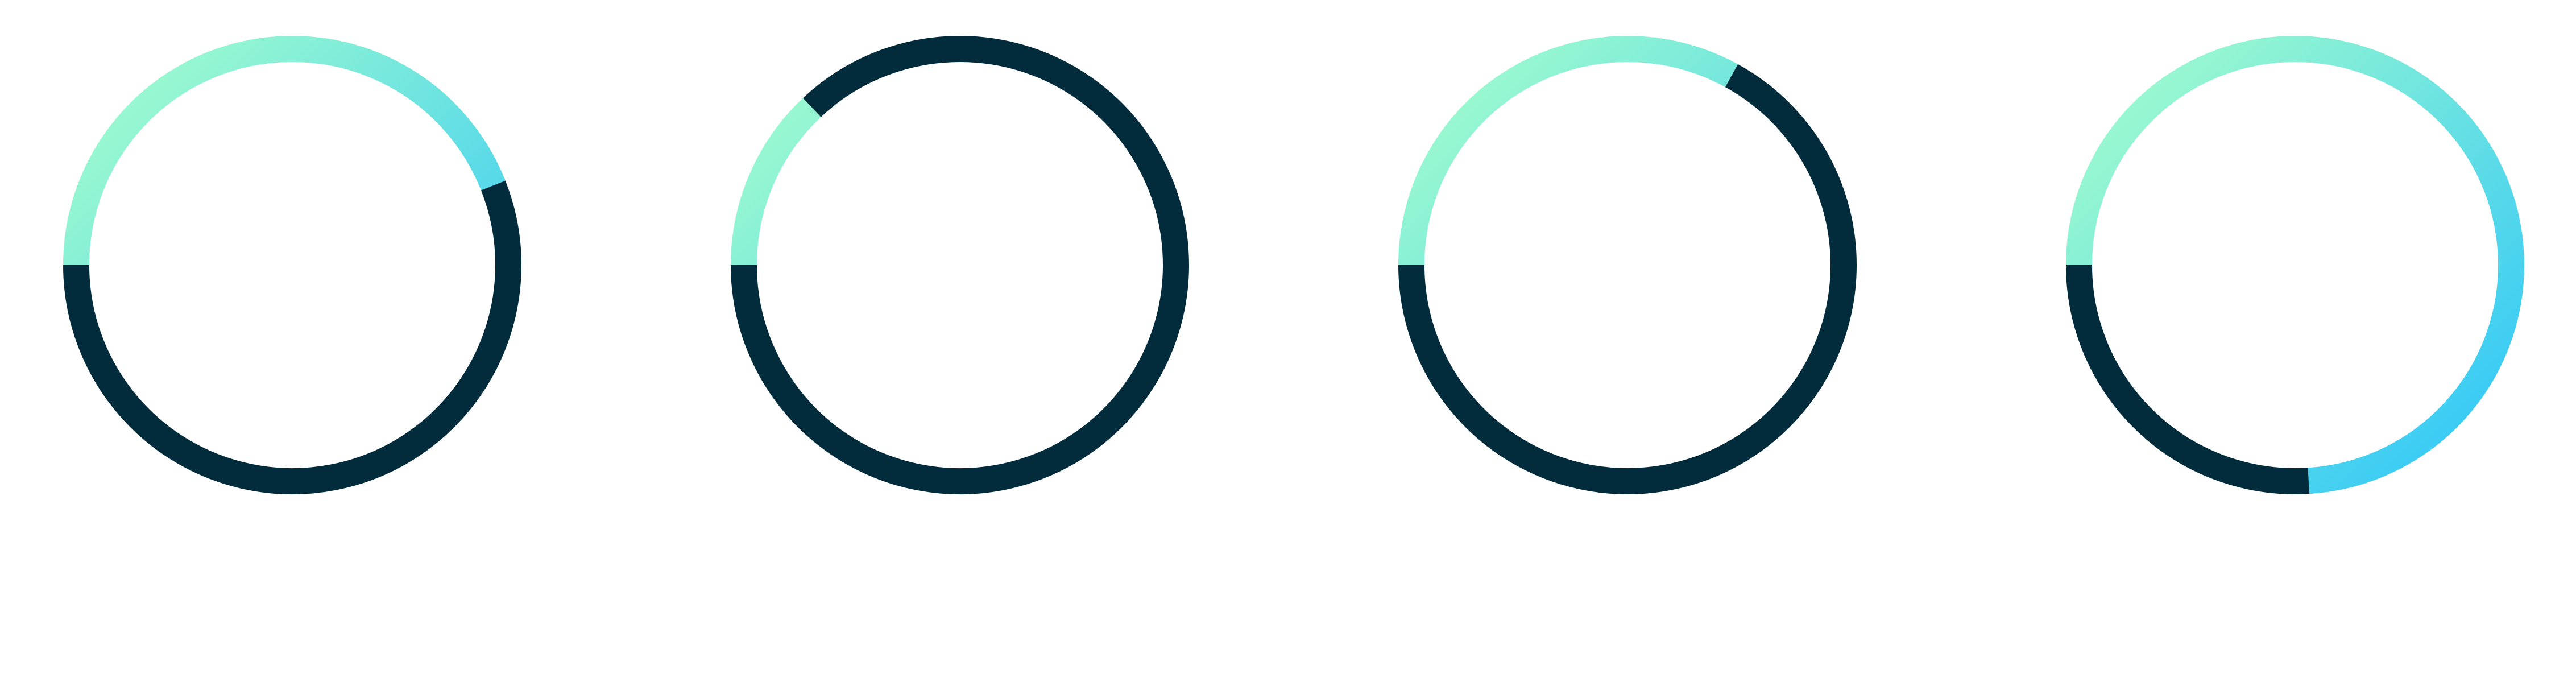 The image size is (2576, 690). I want to click on gauge-3-track-arc, so click(1568, 151).